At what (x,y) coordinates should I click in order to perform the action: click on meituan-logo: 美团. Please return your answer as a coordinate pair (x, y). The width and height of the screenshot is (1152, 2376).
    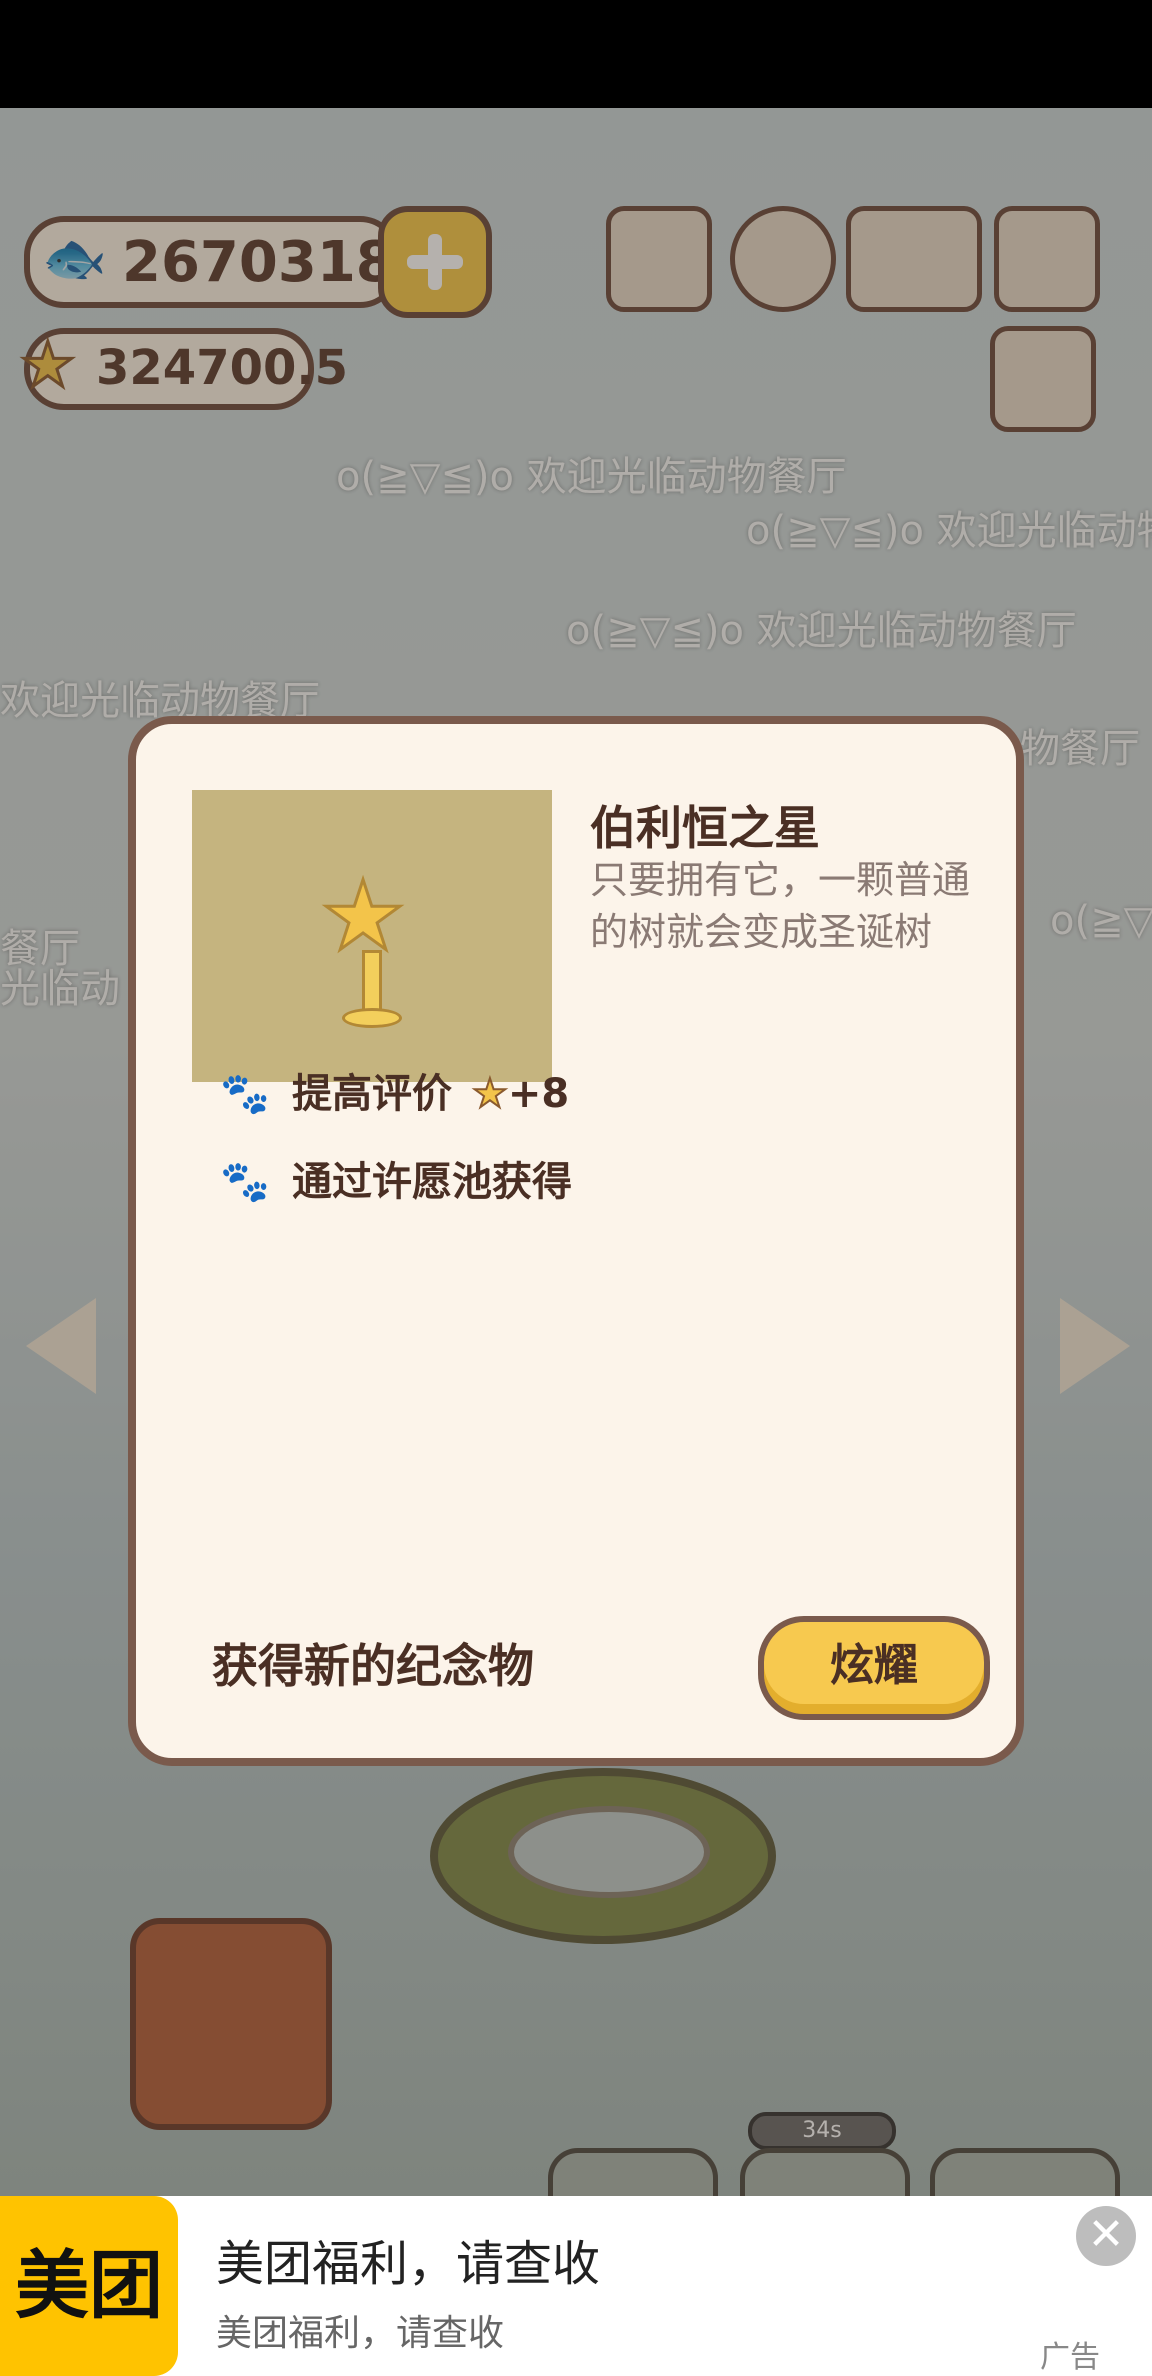
    Looking at the image, I should click on (89, 2286).